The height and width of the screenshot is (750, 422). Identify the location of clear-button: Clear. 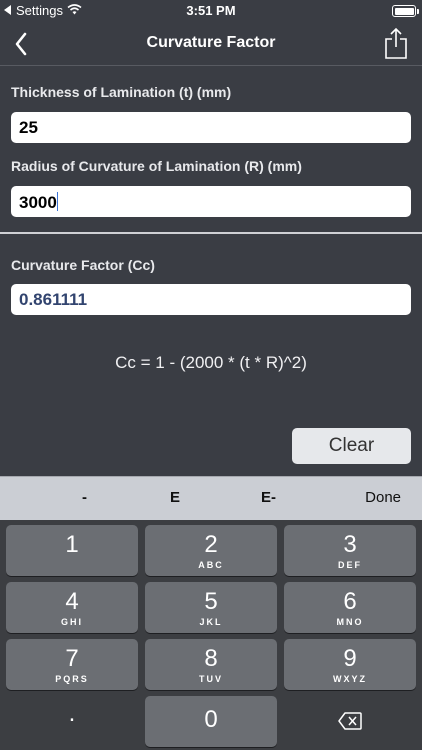
(351, 446).